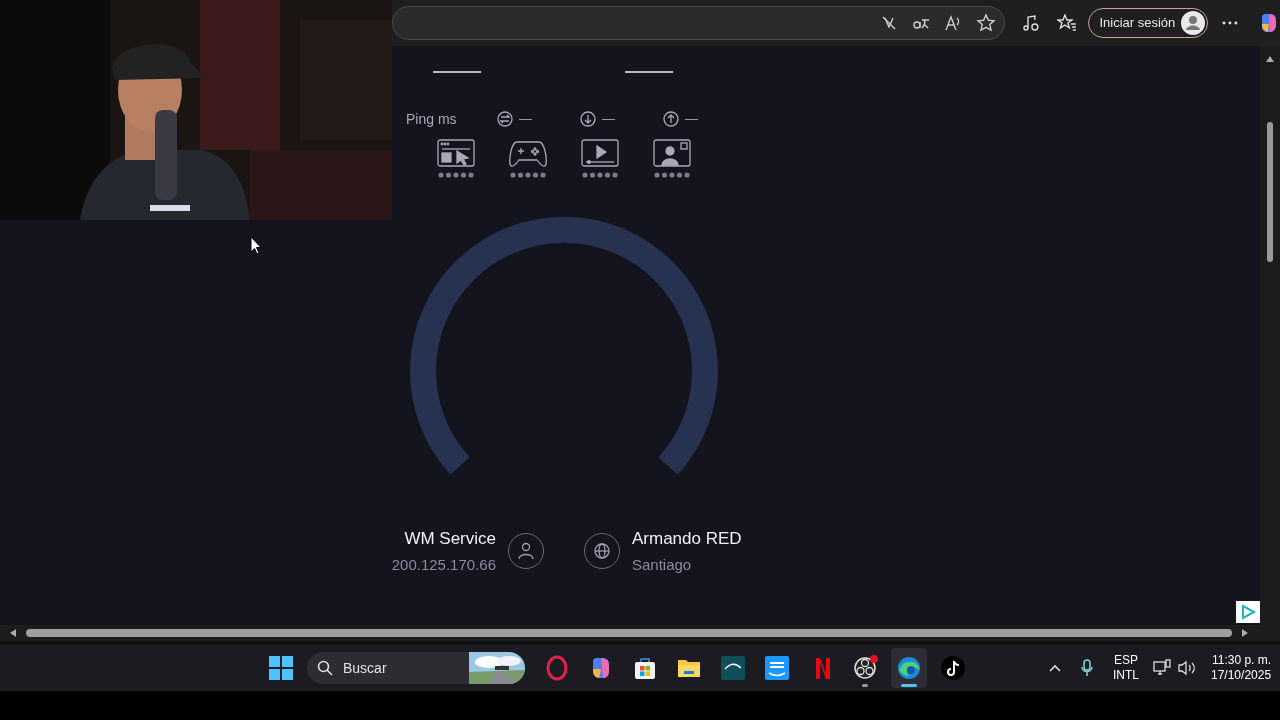 The width and height of the screenshot is (1280, 720). Describe the element at coordinates (450, 539) in the screenshot. I see `provider-name: WM Service` at that location.